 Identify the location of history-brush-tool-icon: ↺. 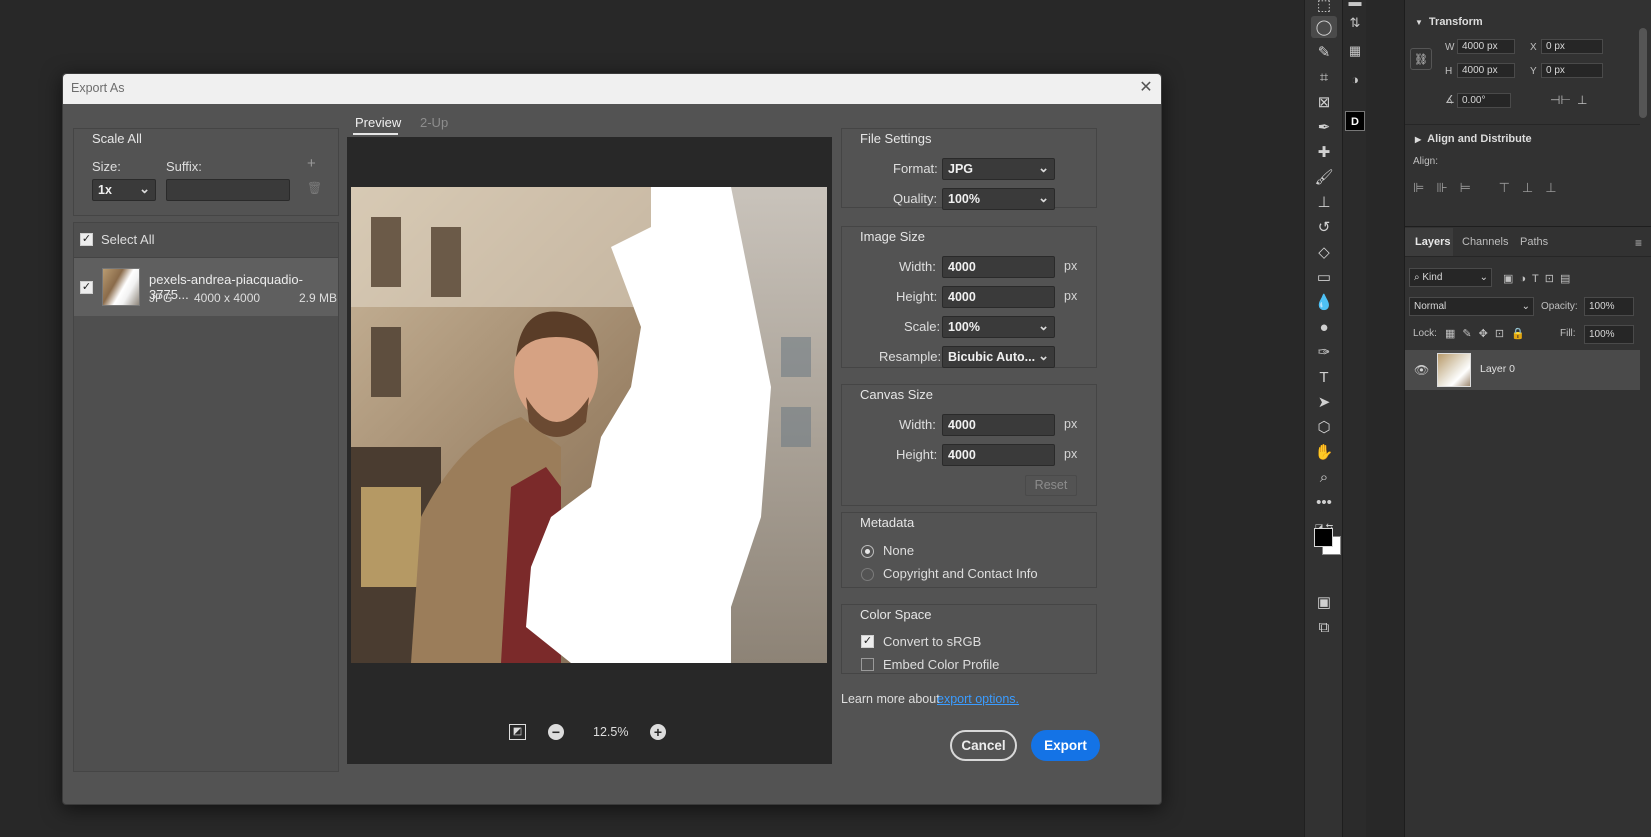
(1324, 227).